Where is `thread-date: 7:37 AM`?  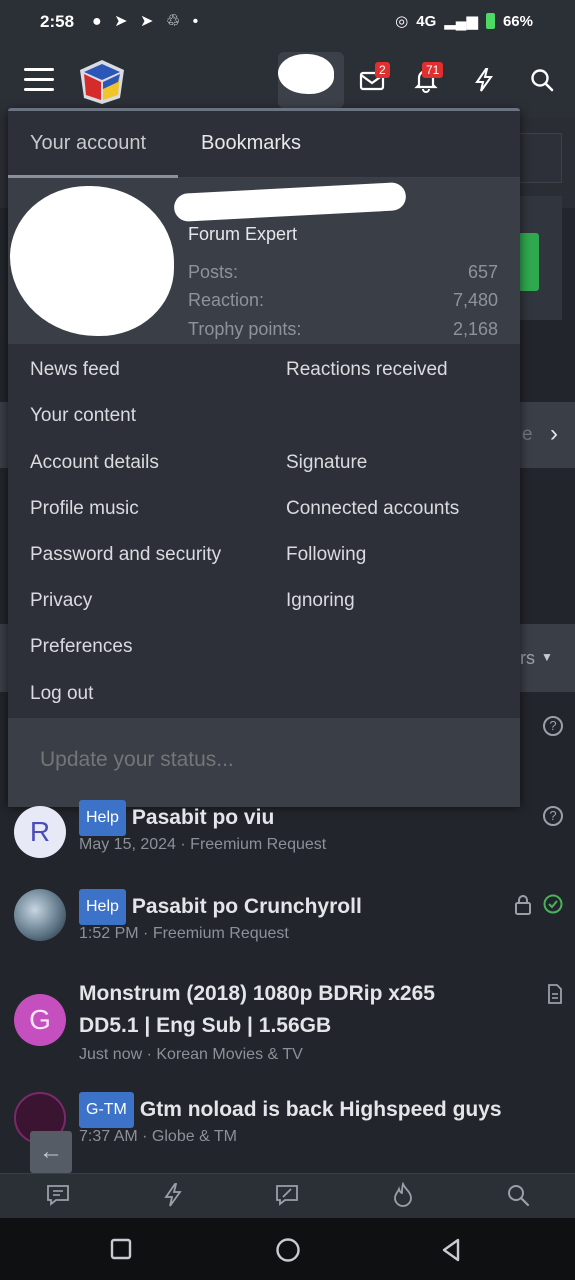
thread-date: 7:37 AM is located at coordinates (108, 1136).